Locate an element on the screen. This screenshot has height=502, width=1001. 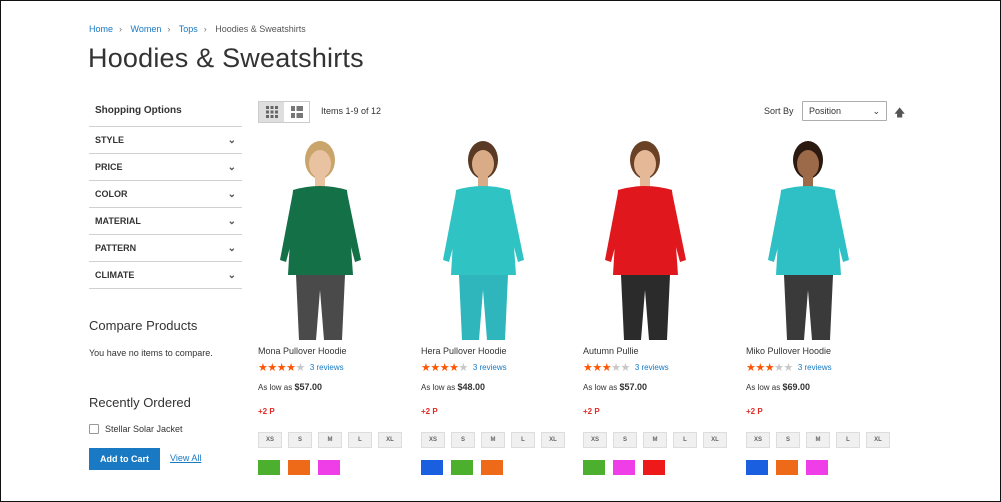
reward-points: +2 P is located at coordinates (591, 411).